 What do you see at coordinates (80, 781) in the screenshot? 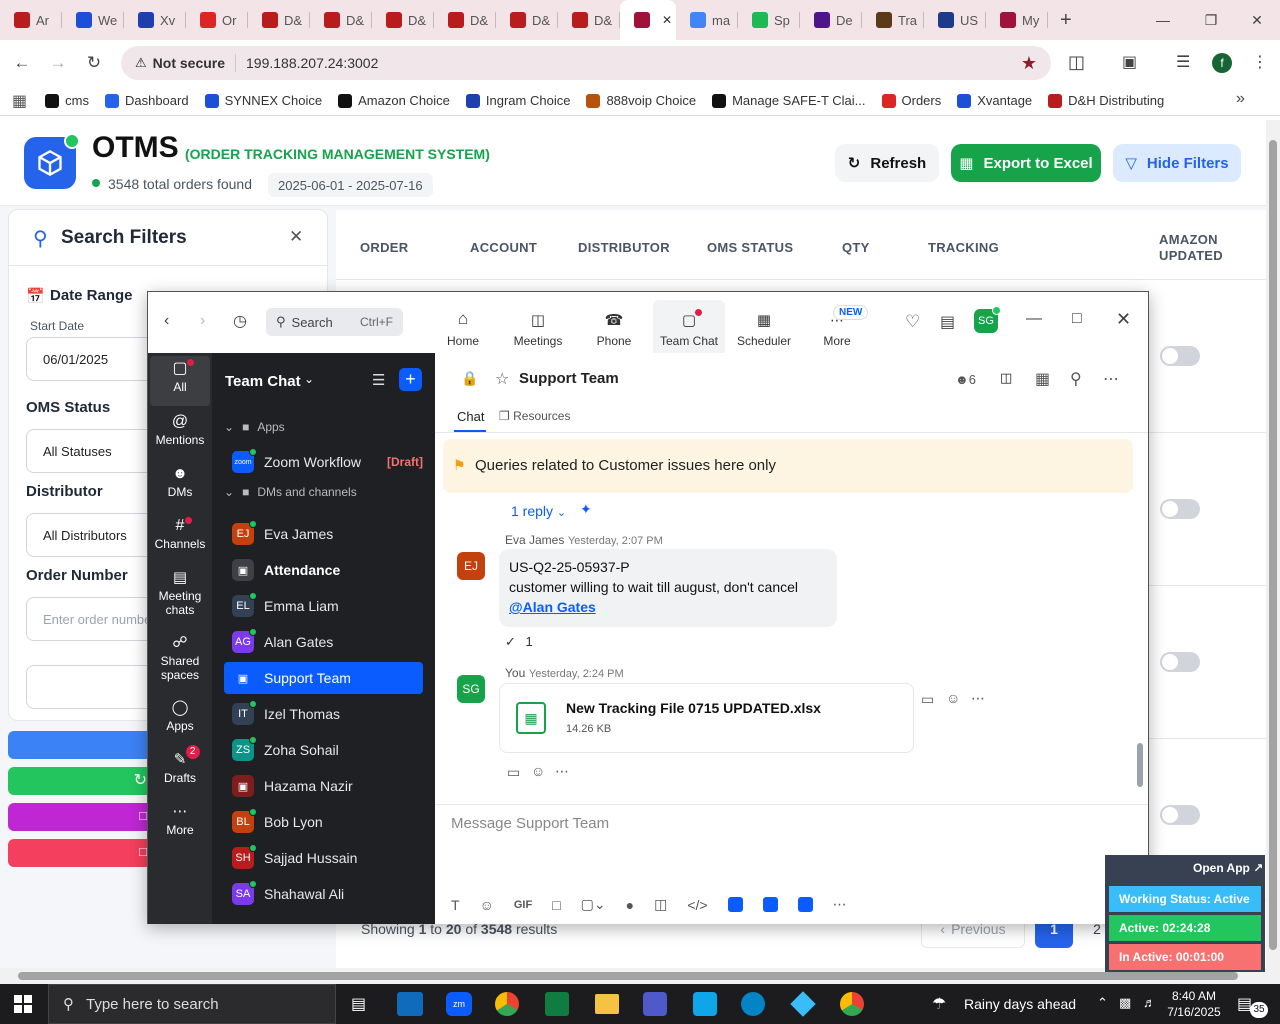
I see `sync-action-button: ↻` at bounding box center [80, 781].